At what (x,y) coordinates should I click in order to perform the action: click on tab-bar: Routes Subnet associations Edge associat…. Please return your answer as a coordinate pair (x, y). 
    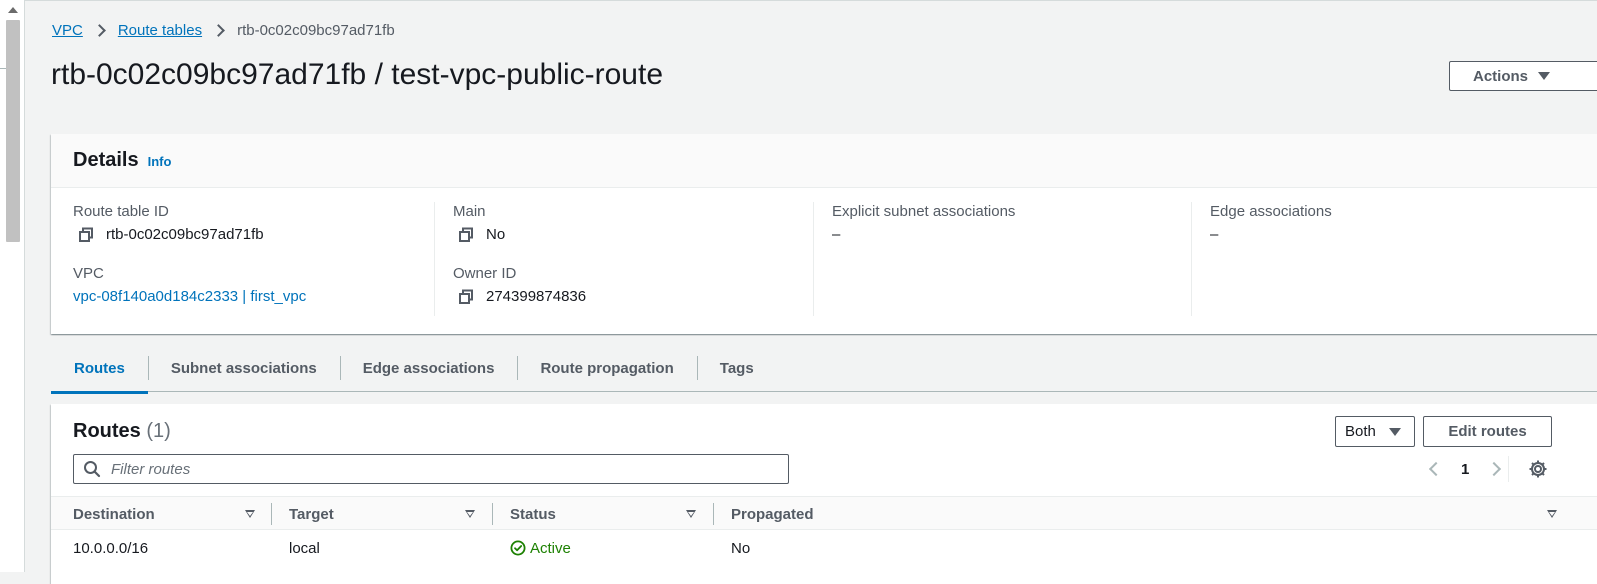
    Looking at the image, I should click on (824, 370).